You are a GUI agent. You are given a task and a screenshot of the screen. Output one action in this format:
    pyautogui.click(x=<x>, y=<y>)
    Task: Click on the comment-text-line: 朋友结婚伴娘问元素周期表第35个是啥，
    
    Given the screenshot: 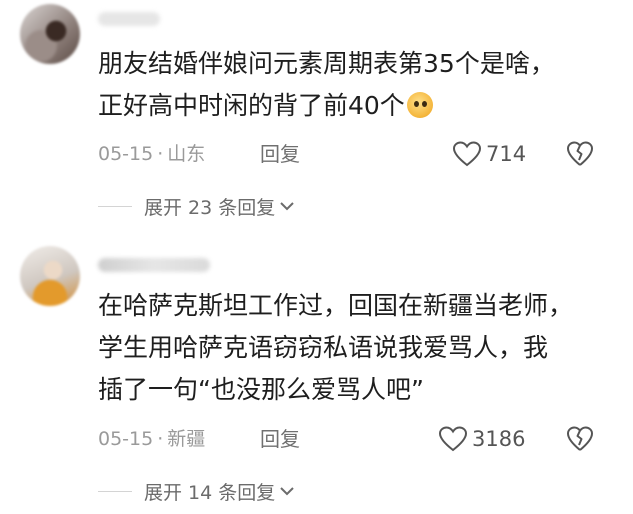 What is the action you would take?
    pyautogui.click(x=326, y=63)
    